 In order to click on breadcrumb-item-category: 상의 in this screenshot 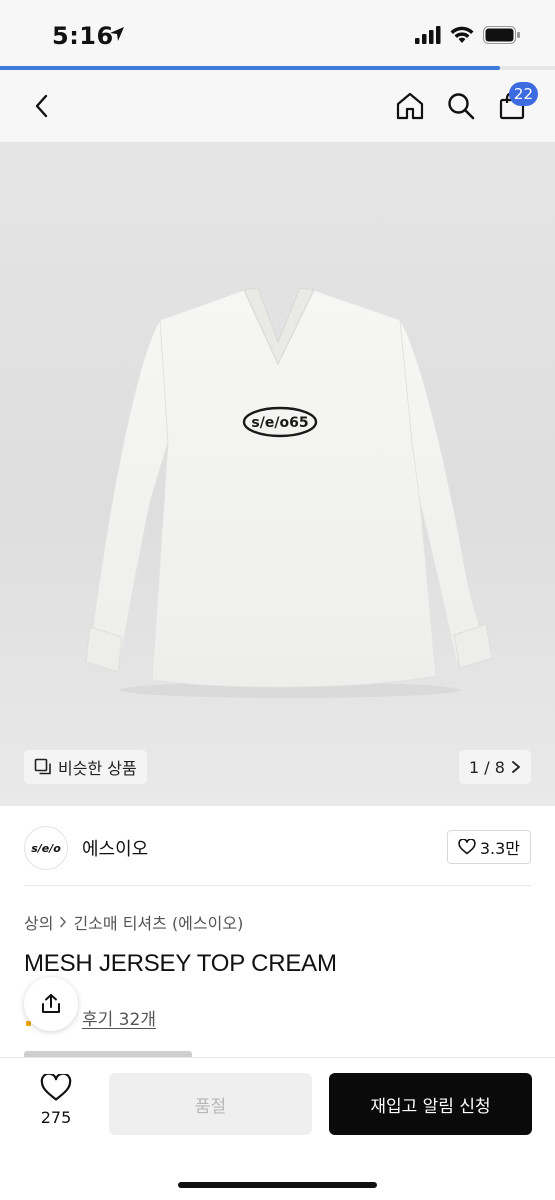, I will do `click(38, 922)`.